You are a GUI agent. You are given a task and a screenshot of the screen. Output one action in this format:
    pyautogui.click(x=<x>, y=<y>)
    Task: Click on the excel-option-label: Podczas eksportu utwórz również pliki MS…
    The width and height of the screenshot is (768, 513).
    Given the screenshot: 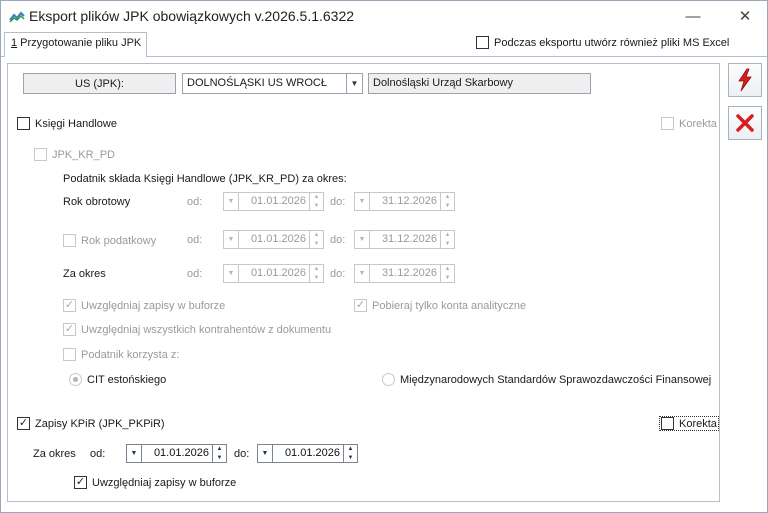 What is the action you would take?
    pyautogui.click(x=612, y=42)
    